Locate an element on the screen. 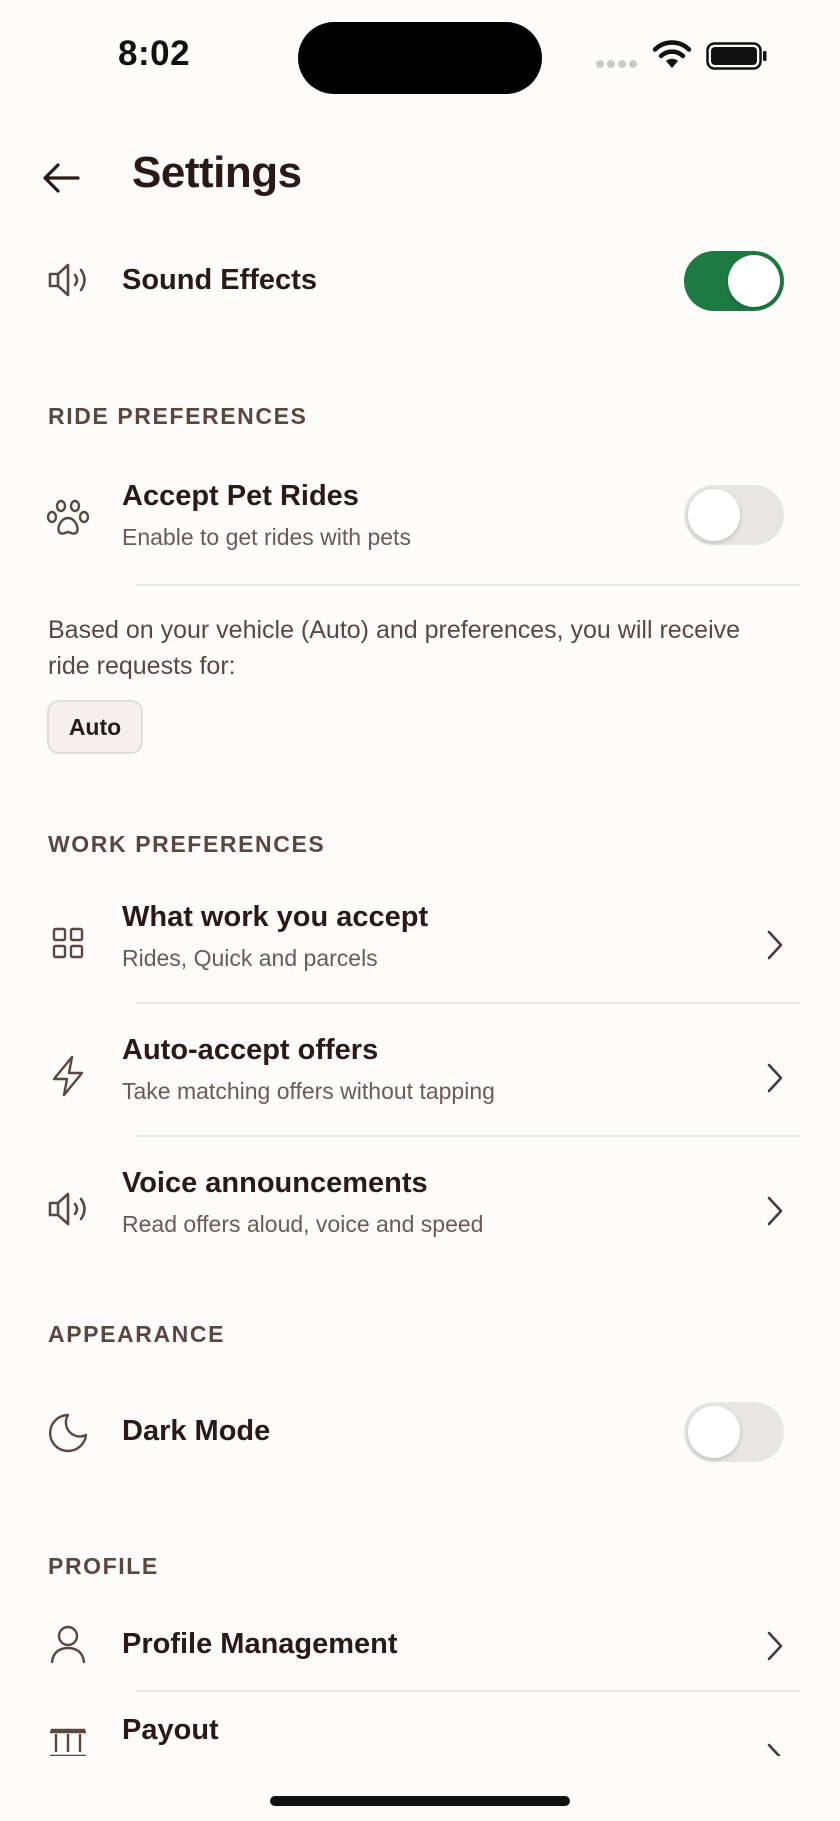 The width and height of the screenshot is (840, 1821). auto-accept-title: Auto-accept offers is located at coordinates (250, 1050).